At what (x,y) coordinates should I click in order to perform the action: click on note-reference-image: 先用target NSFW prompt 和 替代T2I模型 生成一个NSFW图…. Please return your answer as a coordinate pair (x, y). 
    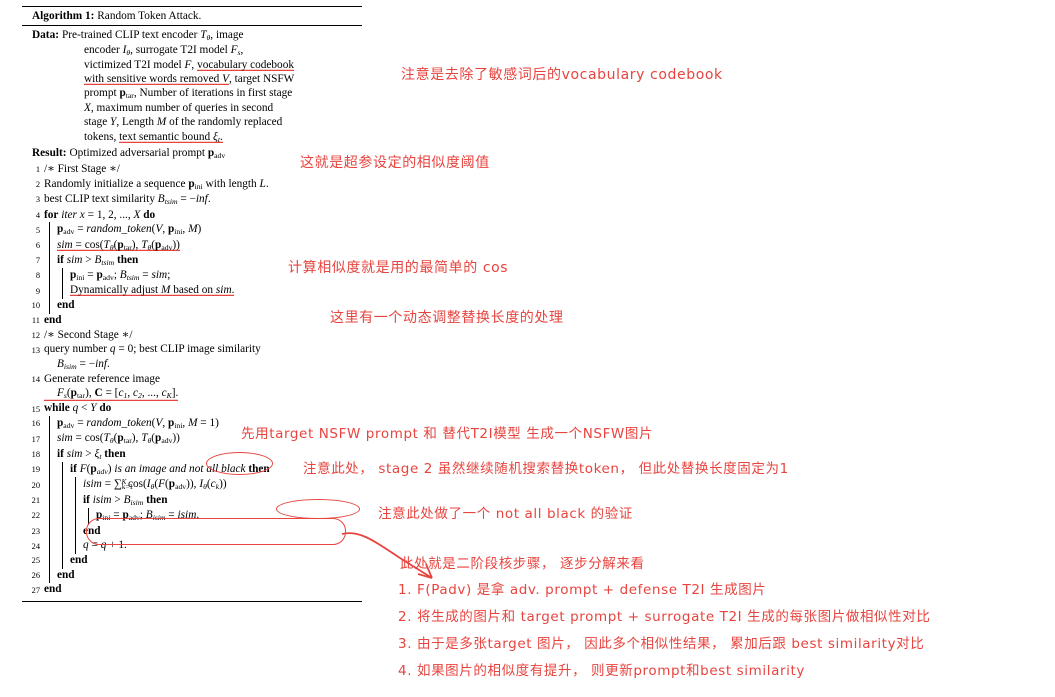
    Looking at the image, I should click on (447, 434).